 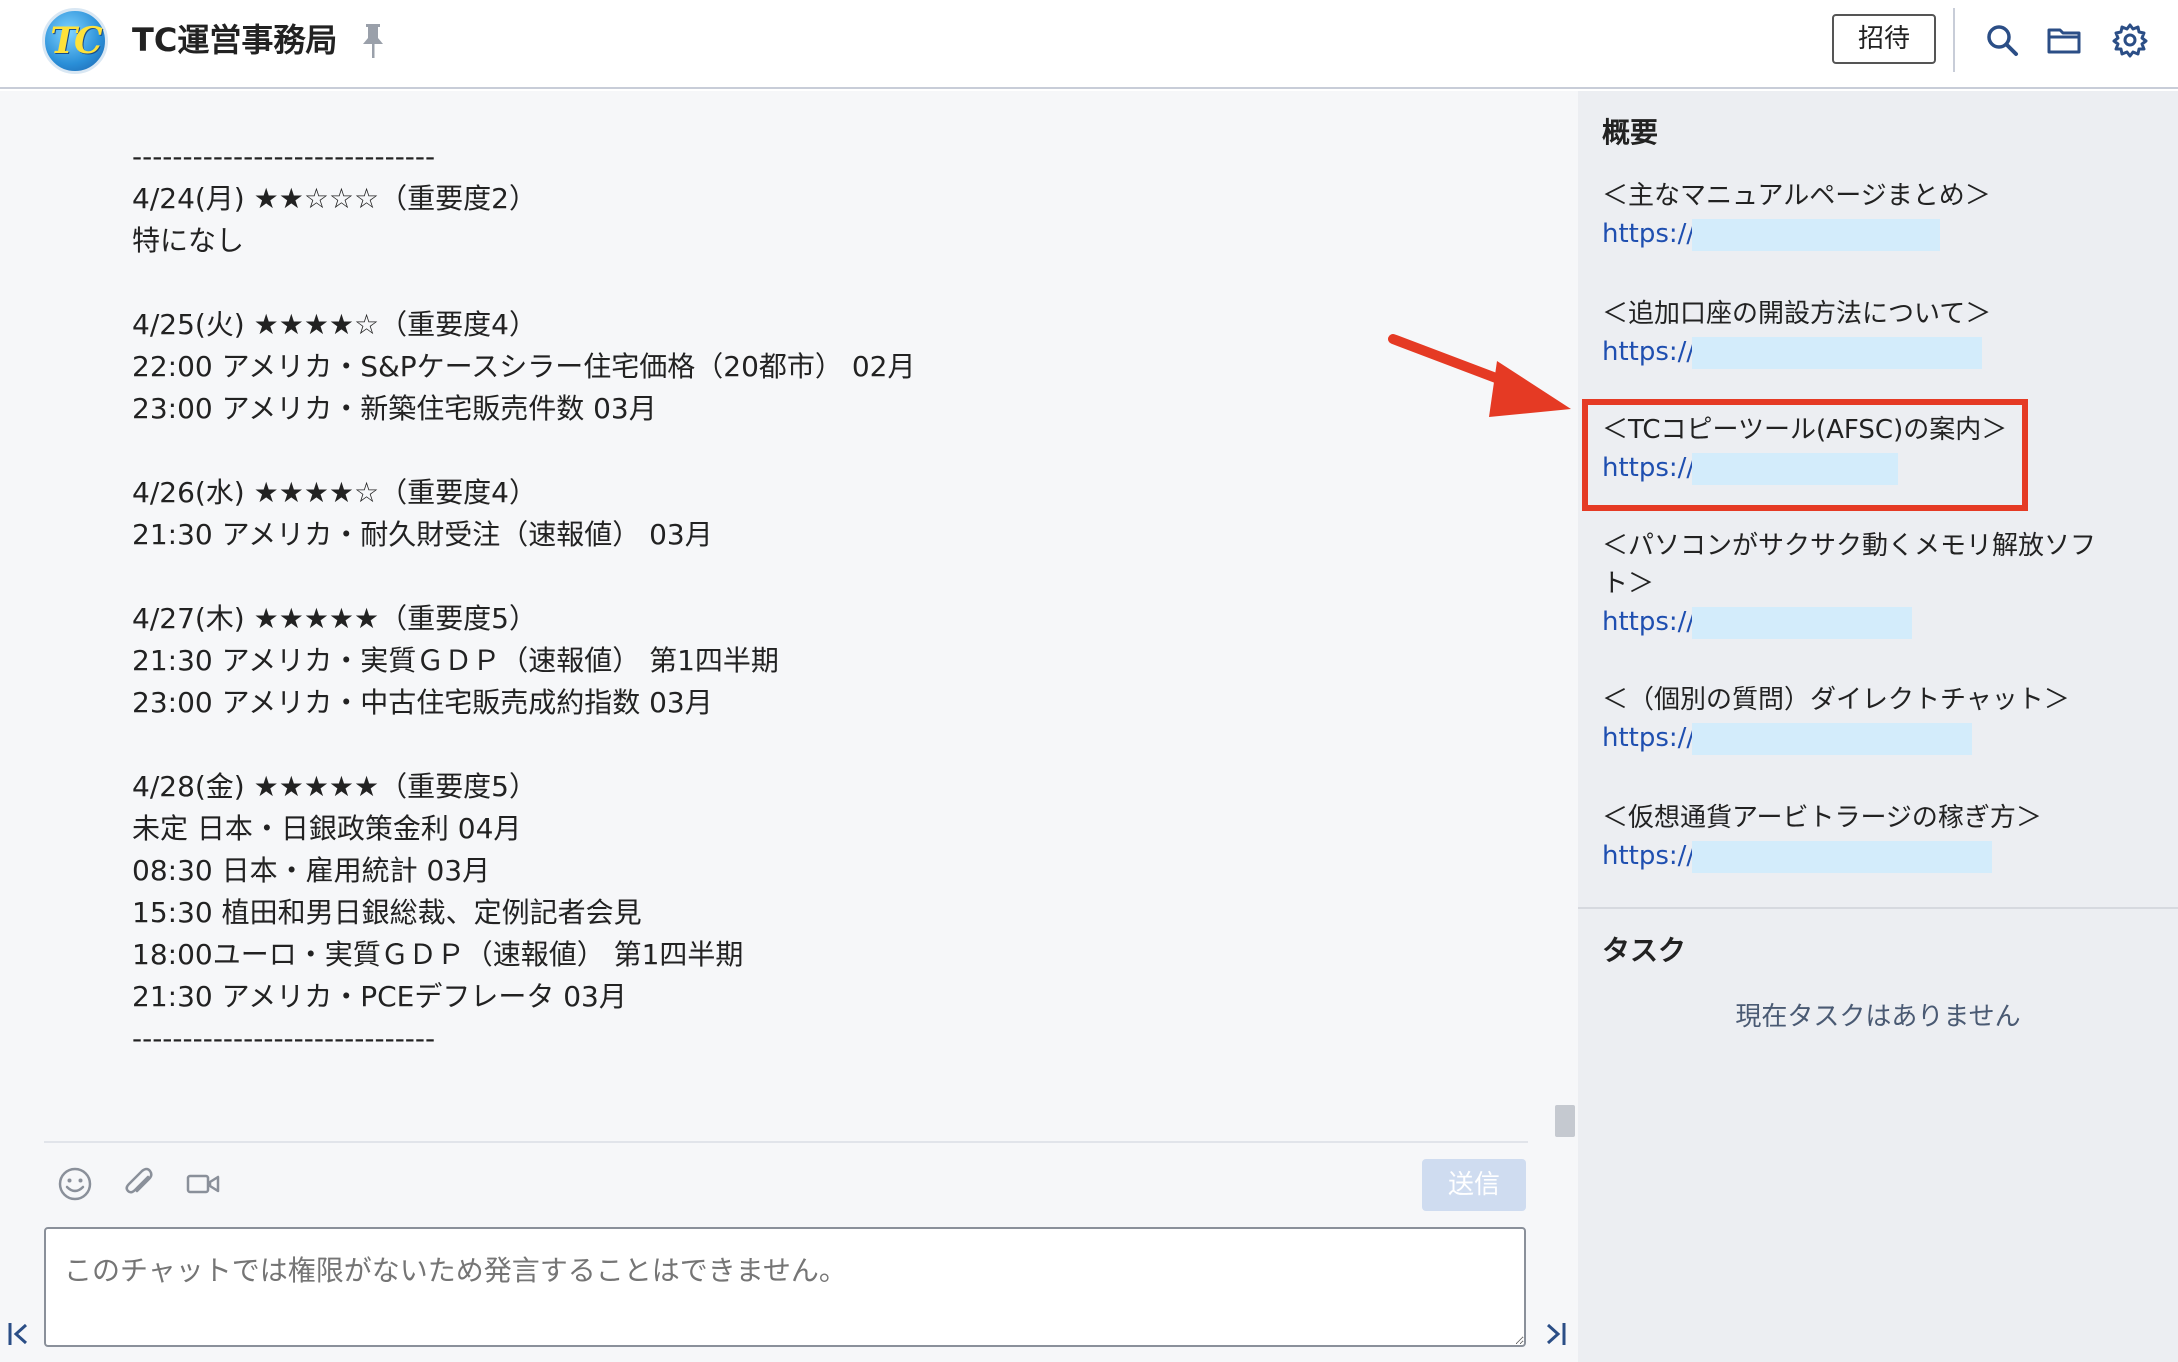 What do you see at coordinates (2130, 40) in the screenshot?
I see `settings-gear-icon` at bounding box center [2130, 40].